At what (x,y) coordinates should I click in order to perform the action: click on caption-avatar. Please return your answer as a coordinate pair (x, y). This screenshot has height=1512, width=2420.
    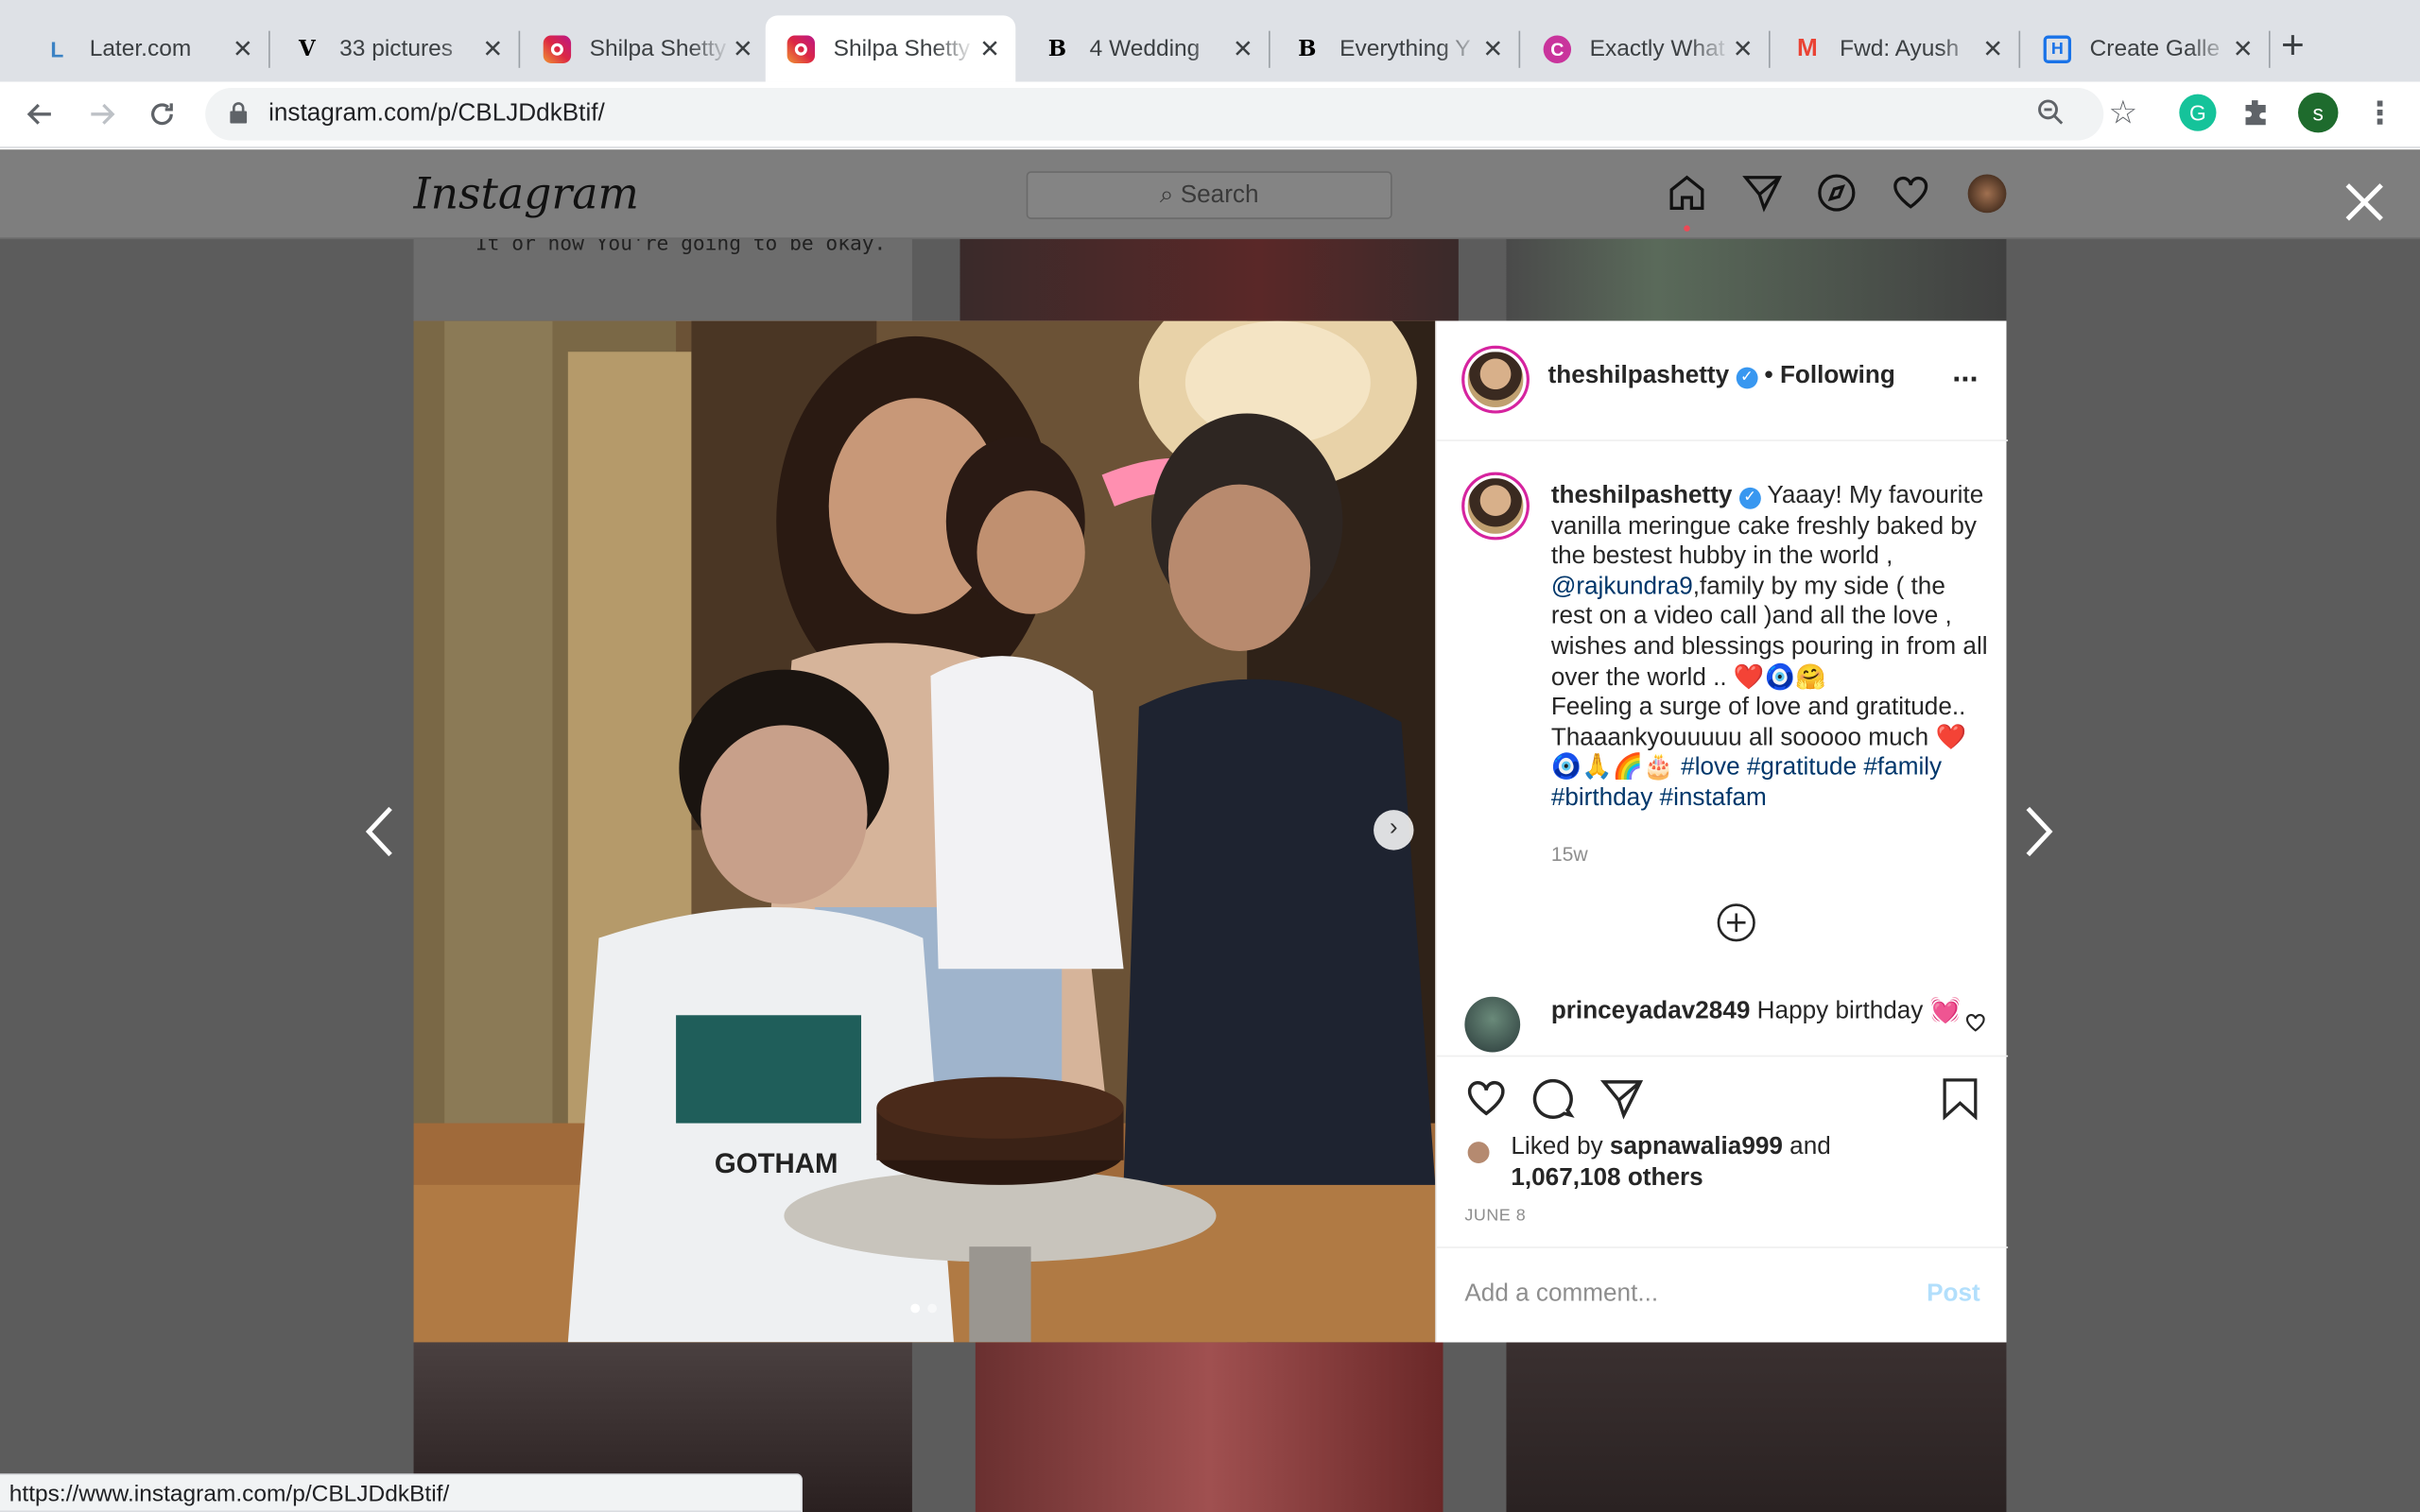
    Looking at the image, I should click on (1495, 506).